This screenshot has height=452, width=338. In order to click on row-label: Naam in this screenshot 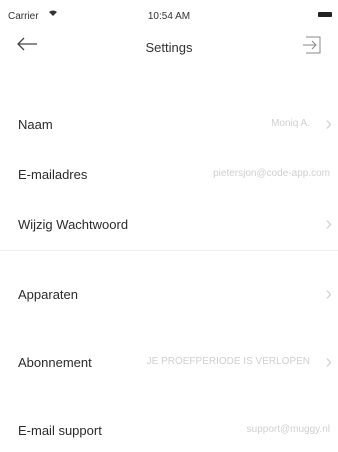, I will do `click(35, 124)`.